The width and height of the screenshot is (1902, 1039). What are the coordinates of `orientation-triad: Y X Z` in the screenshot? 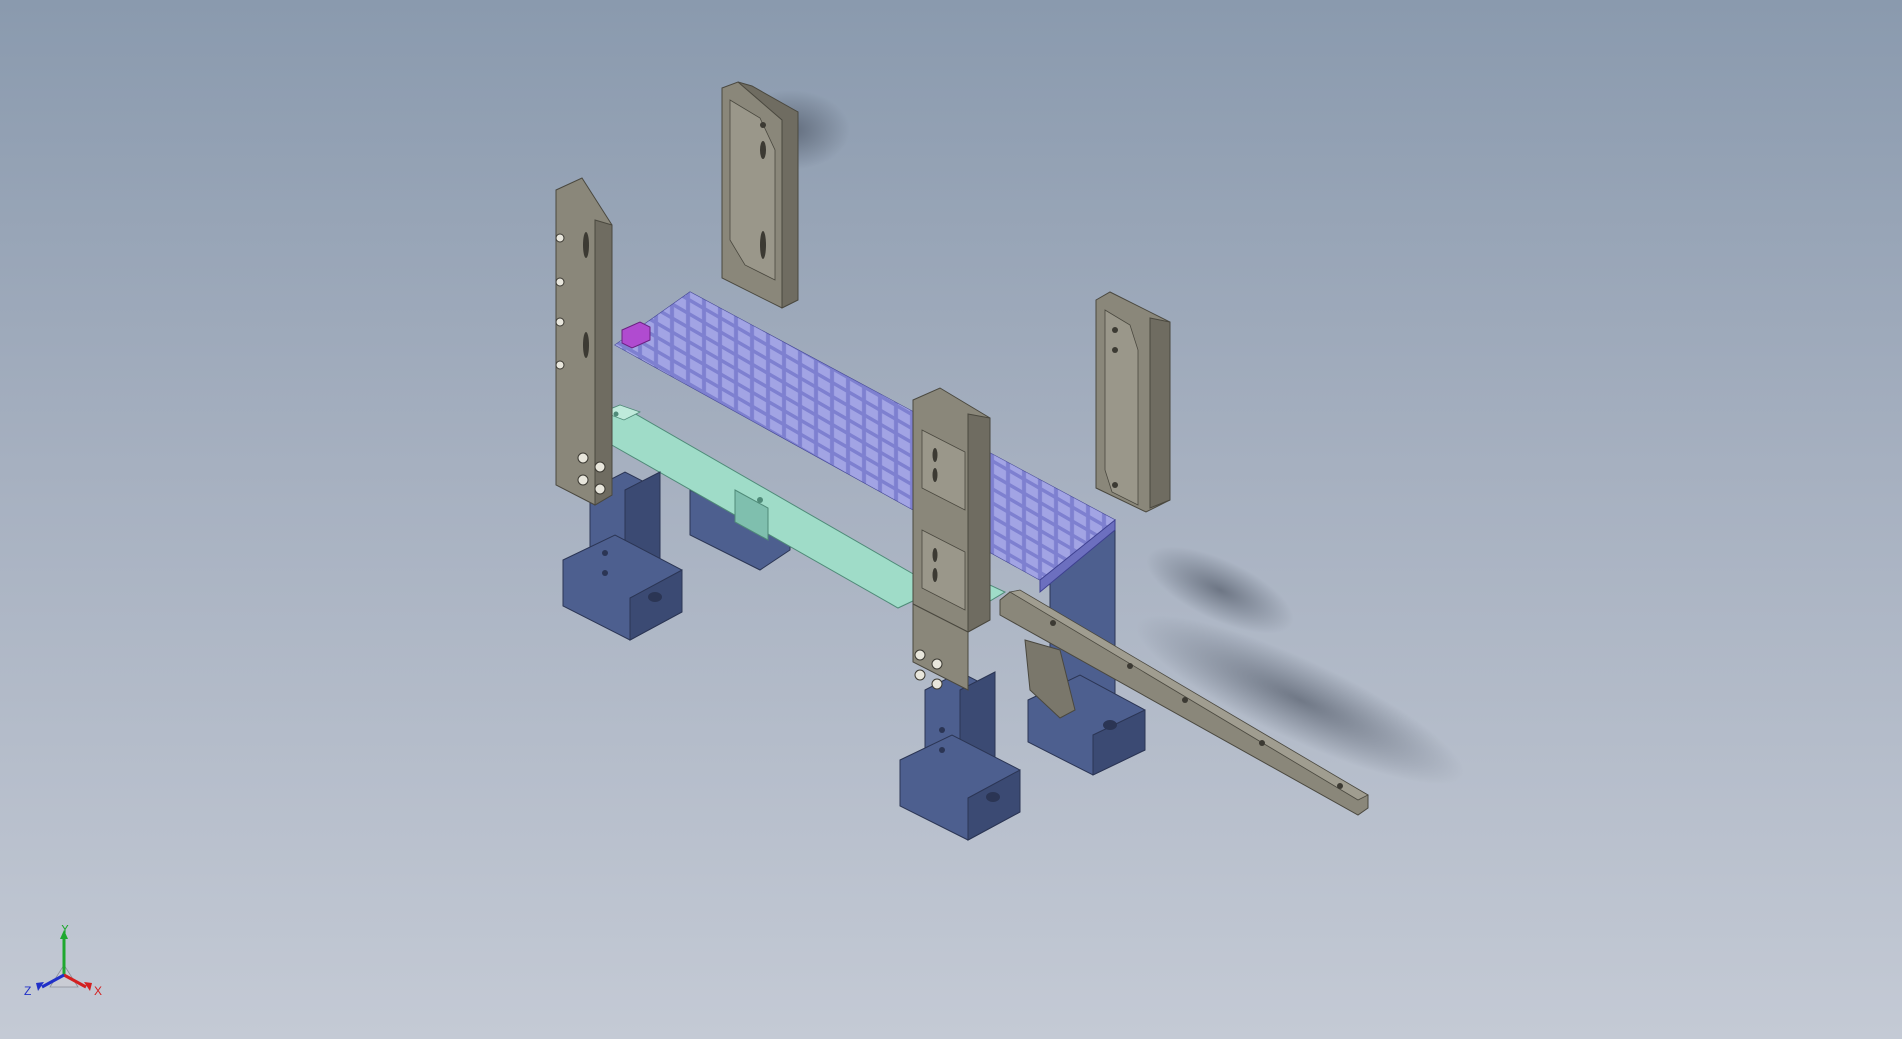 It's located at (65, 965).